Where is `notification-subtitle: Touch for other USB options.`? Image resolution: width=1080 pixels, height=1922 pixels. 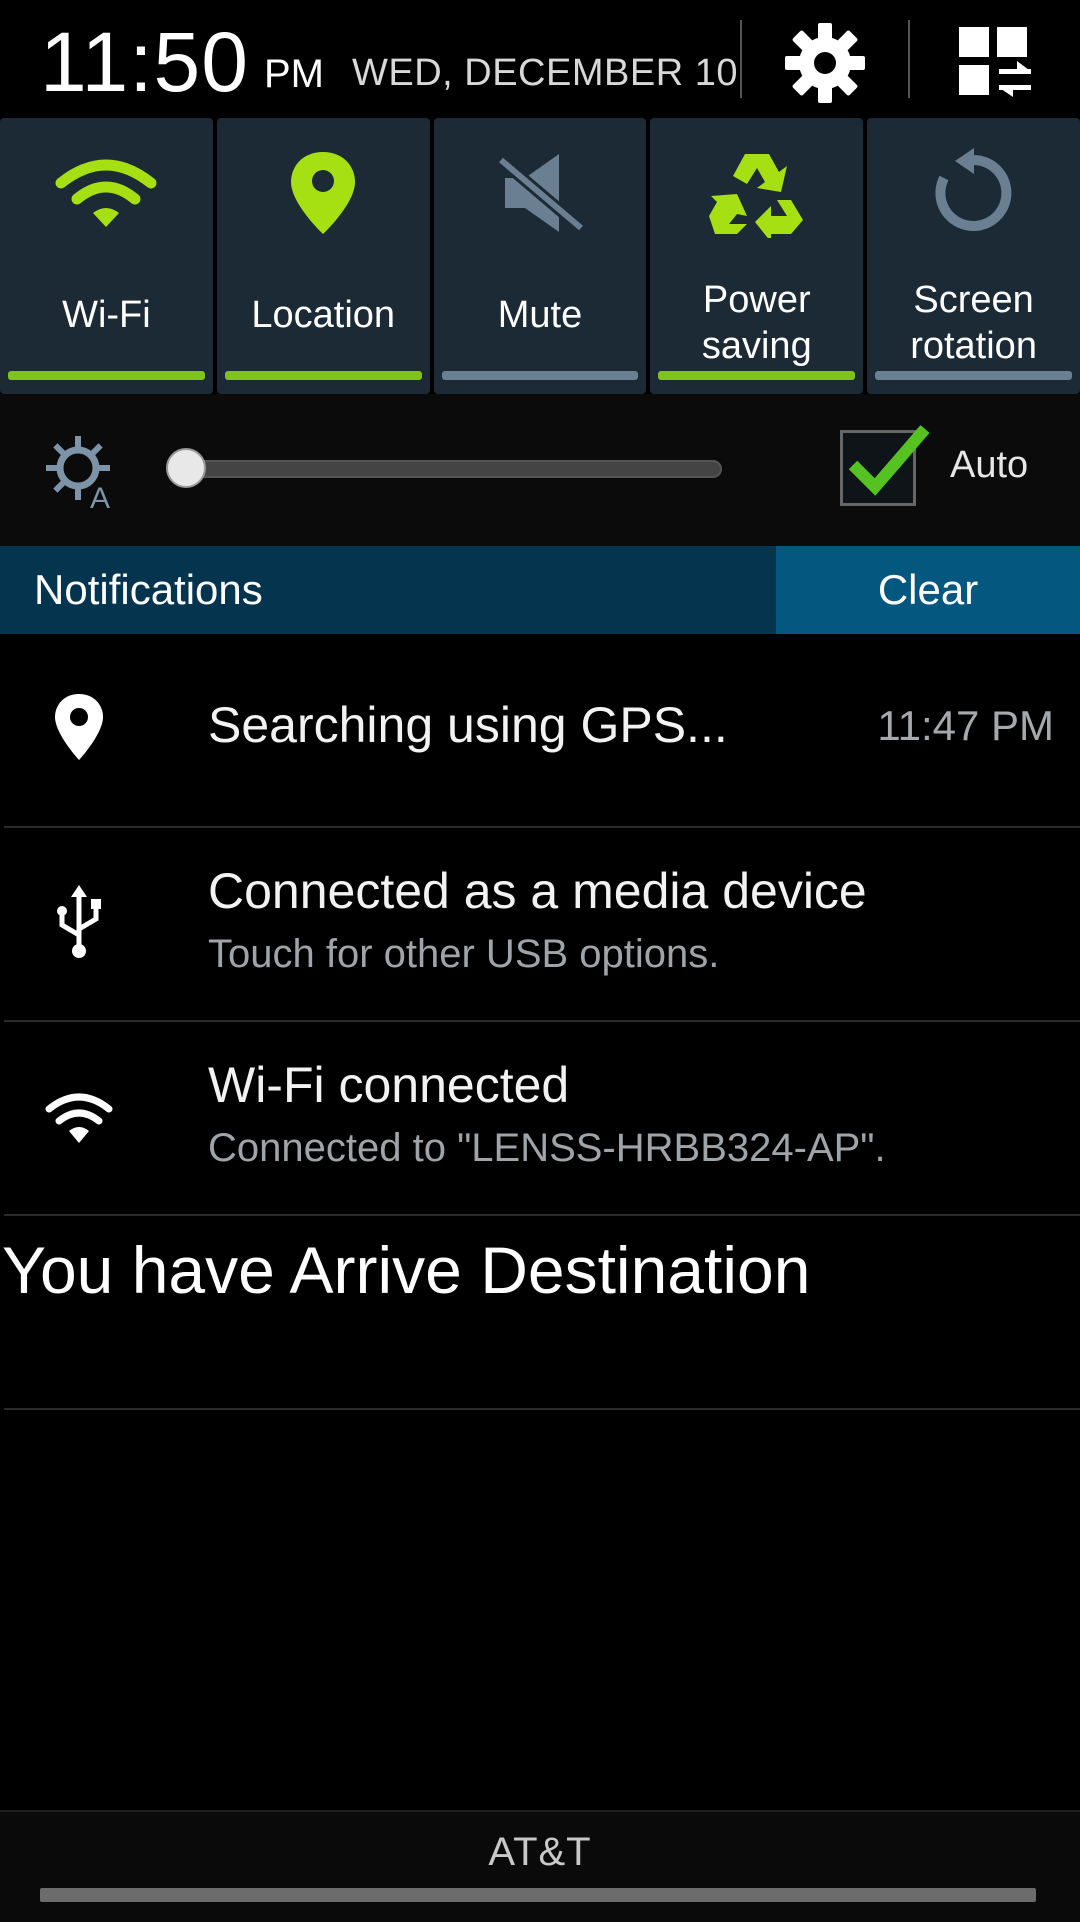
notification-subtitle: Touch for other USB options. is located at coordinates (464, 954).